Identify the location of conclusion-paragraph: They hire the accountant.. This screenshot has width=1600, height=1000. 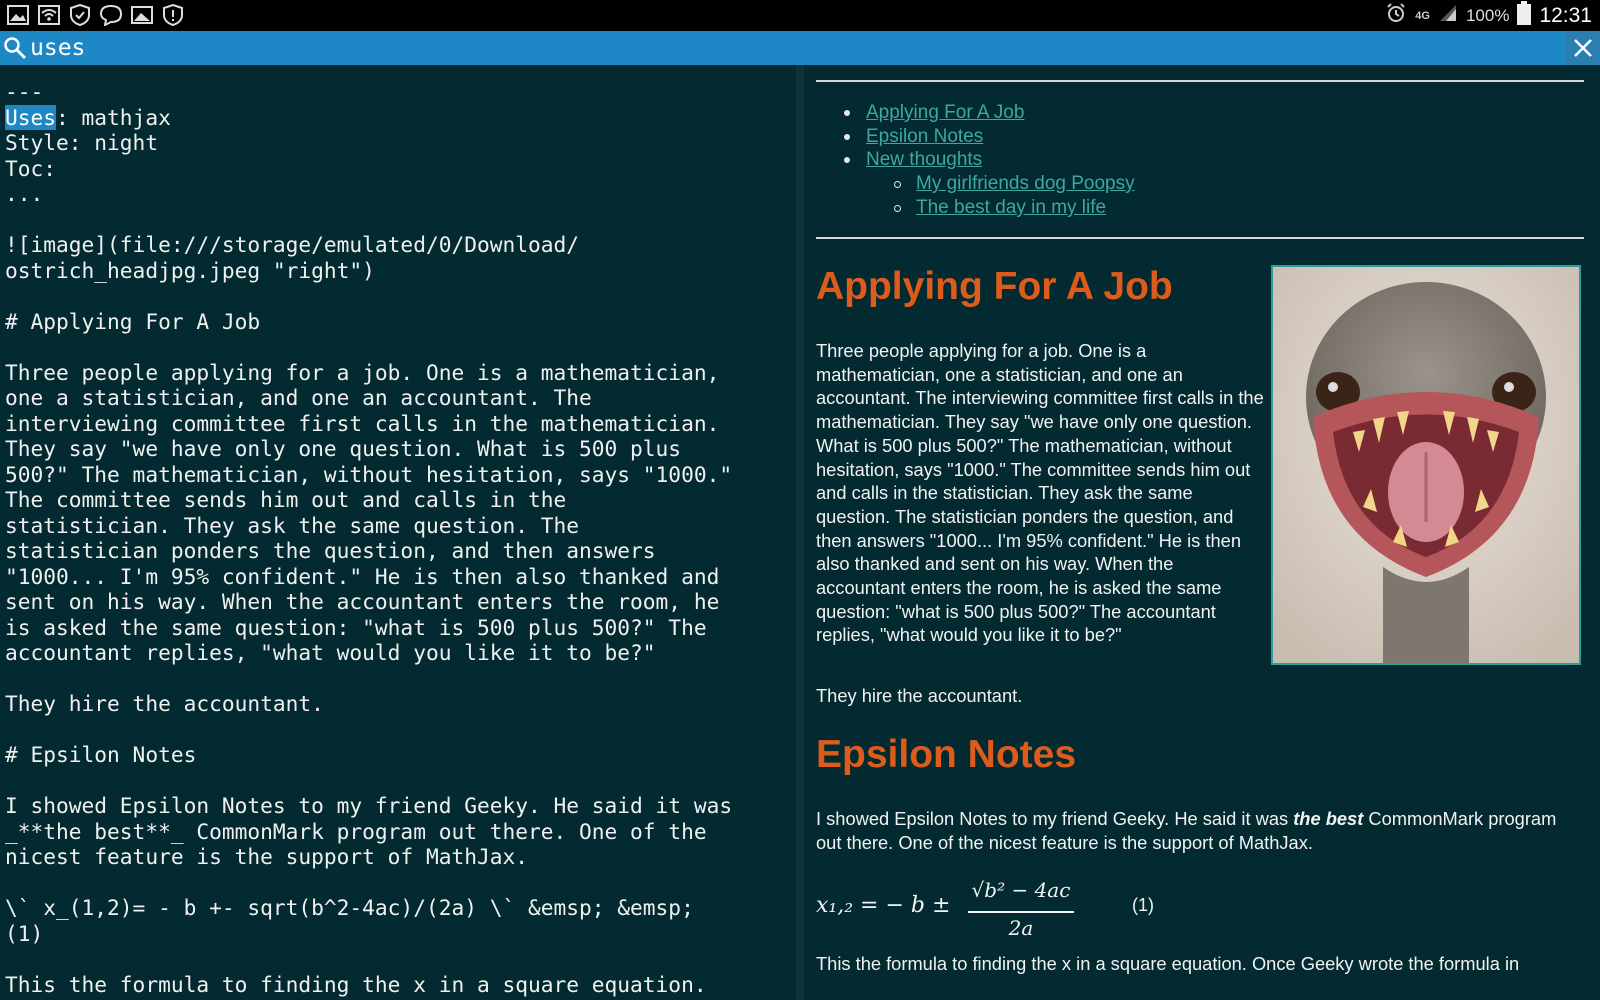
(919, 695).